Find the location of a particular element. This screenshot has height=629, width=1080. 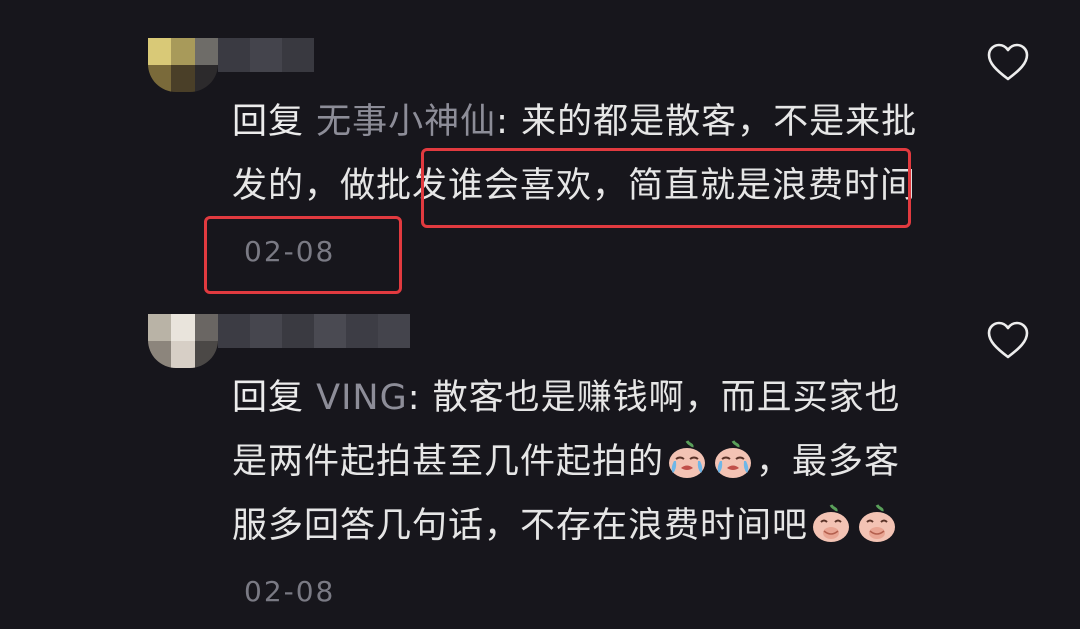

mention-link: VING is located at coordinates (362, 398).